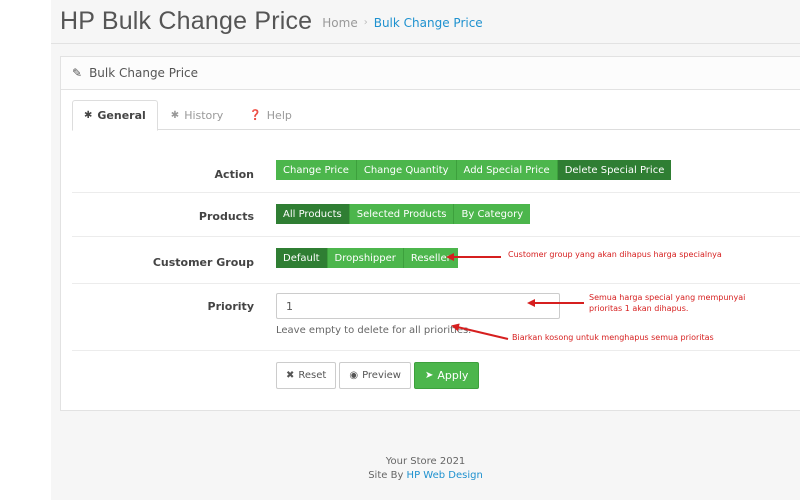  What do you see at coordinates (639, 308) in the screenshot?
I see `annotation-priority-line2: prioritas 1 akan dihapus.` at bounding box center [639, 308].